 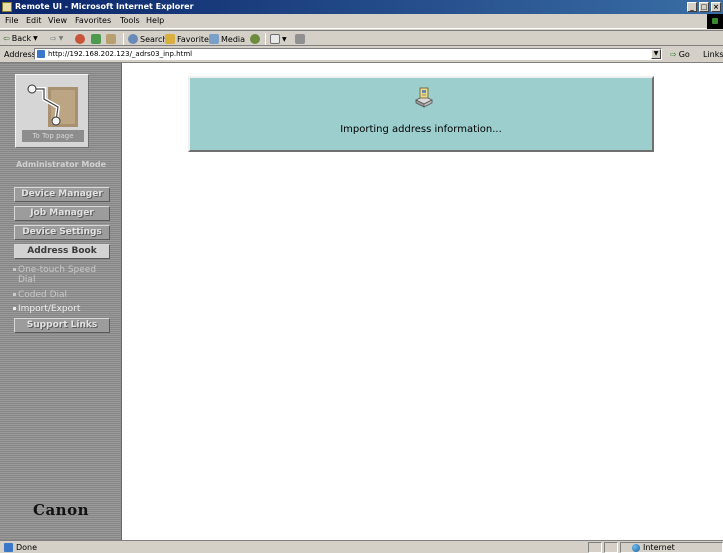 I want to click on menu-favorites: Favorites, so click(x=93, y=20).